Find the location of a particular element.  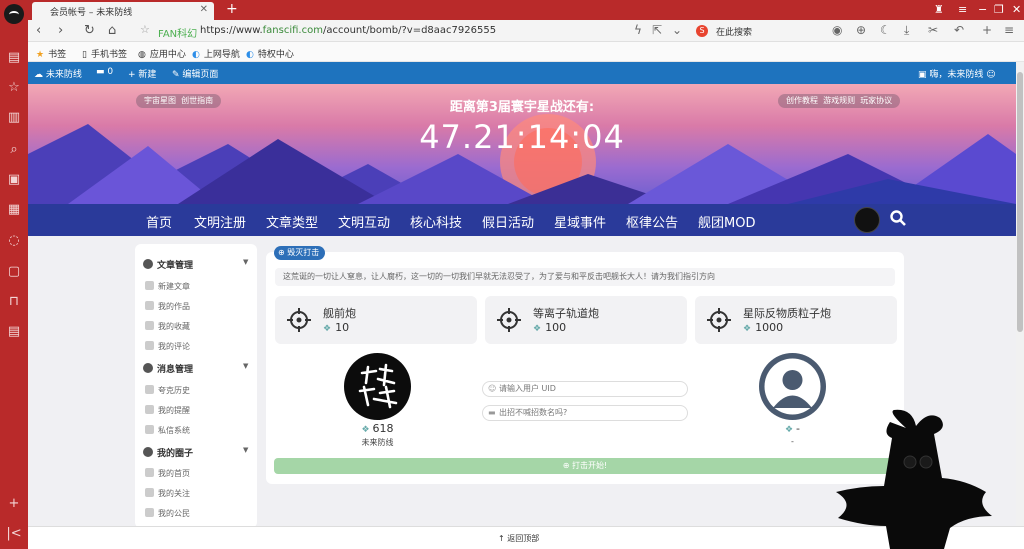

book-icon: ▥ is located at coordinates (14, 118).